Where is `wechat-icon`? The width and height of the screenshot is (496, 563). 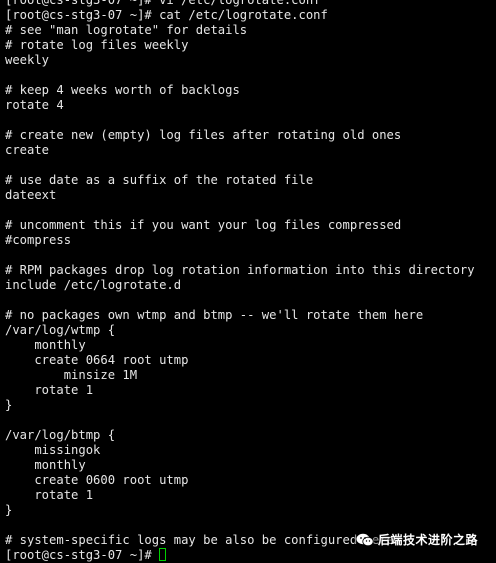 wechat-icon is located at coordinates (365, 539).